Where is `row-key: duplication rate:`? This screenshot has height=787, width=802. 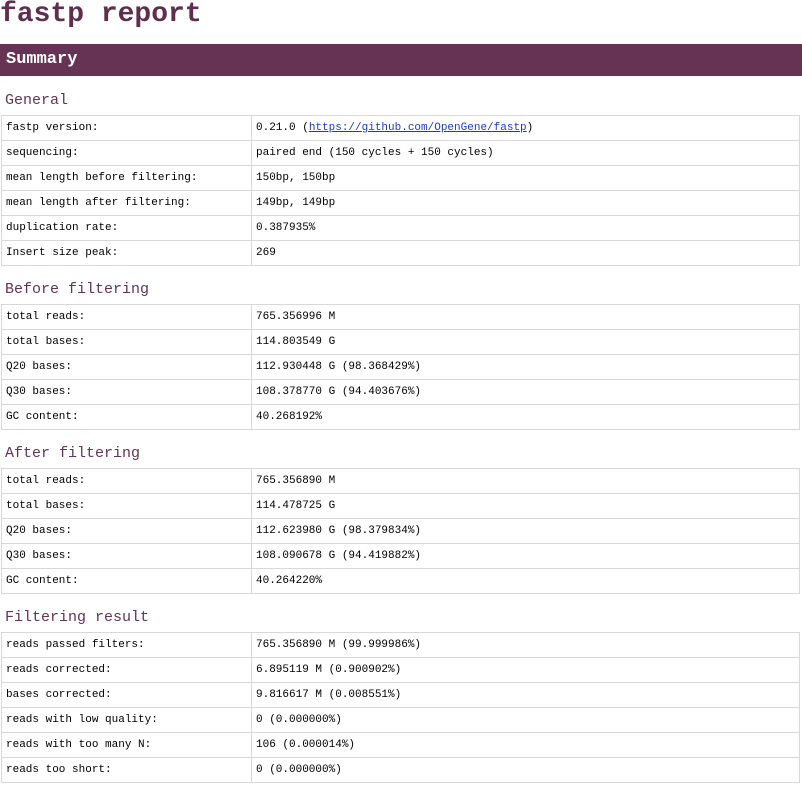
row-key: duplication rate: is located at coordinates (126, 228).